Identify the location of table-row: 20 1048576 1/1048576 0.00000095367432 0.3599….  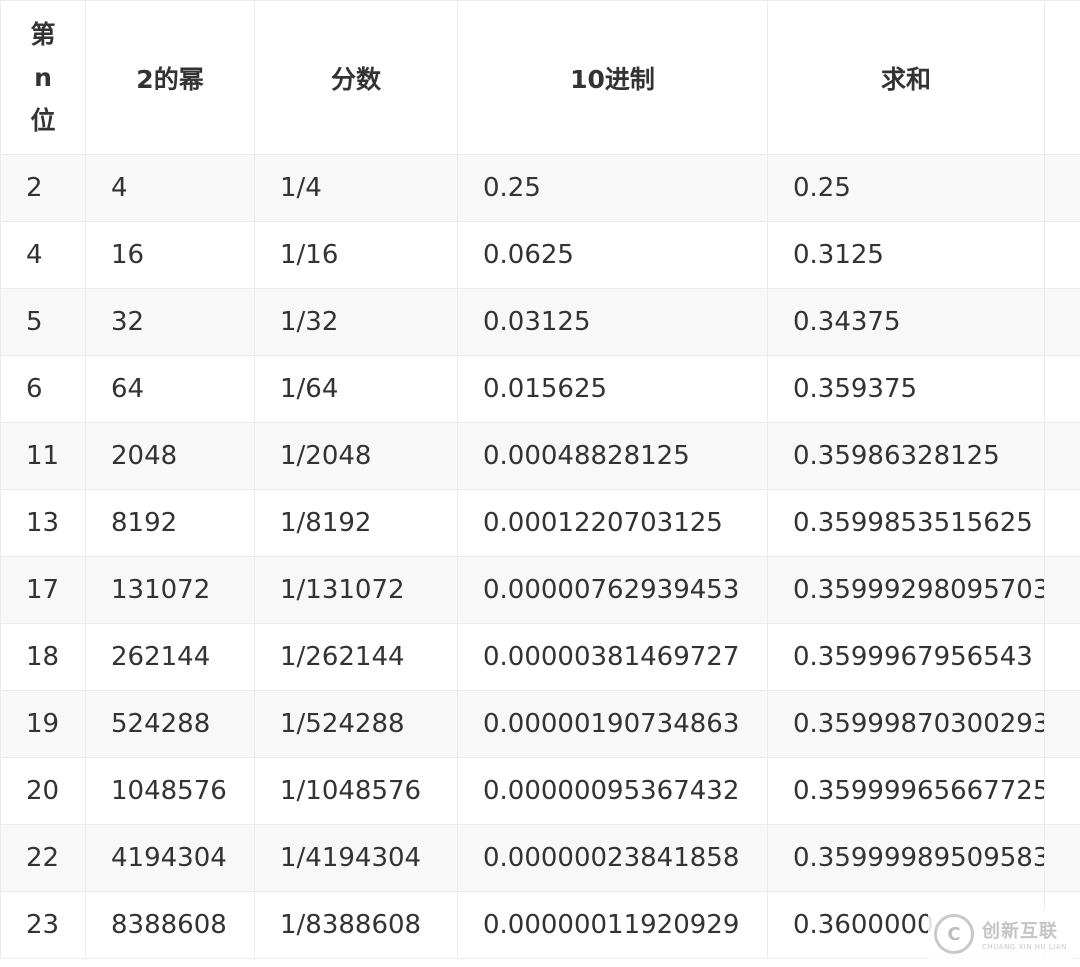
(540, 791).